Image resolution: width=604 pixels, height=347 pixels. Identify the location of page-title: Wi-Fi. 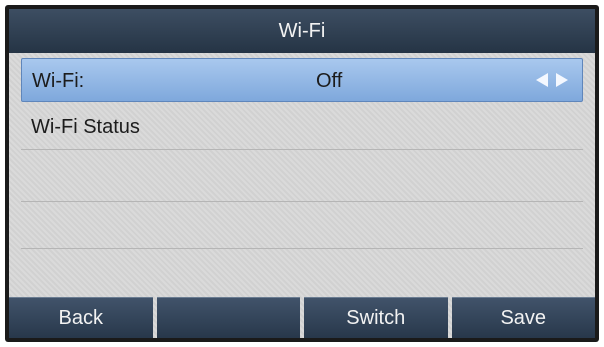
(302, 30).